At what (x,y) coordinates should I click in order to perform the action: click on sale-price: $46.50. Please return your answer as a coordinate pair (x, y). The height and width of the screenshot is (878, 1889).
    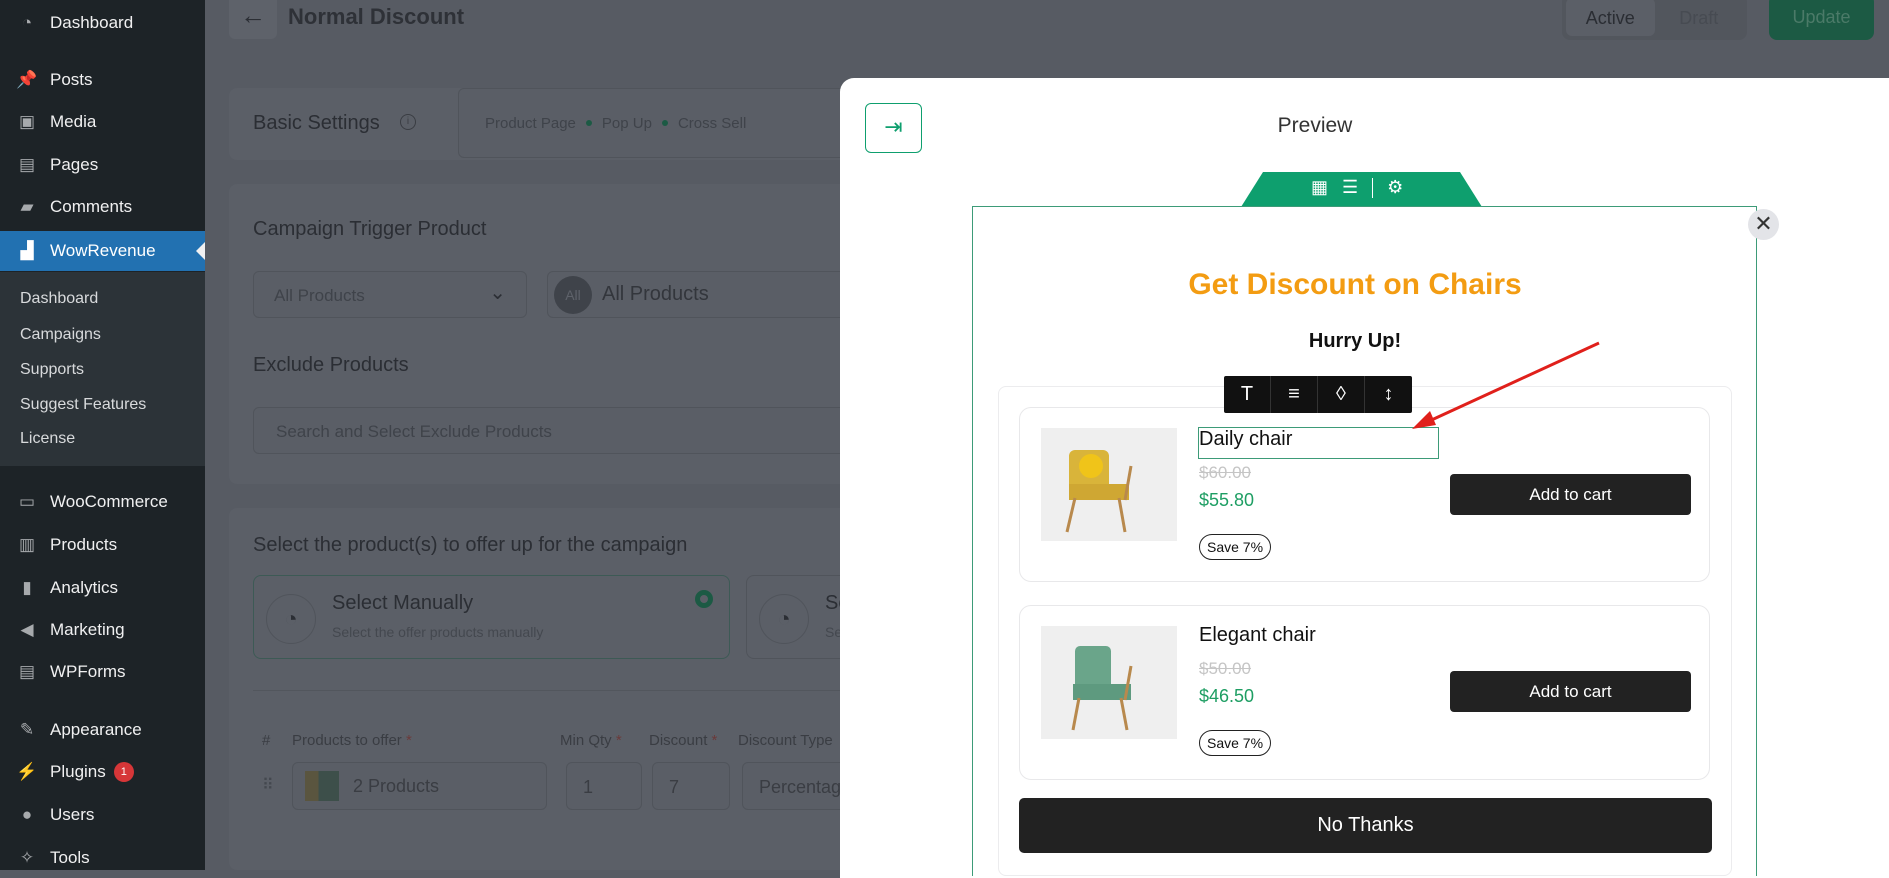
    Looking at the image, I should click on (1227, 696).